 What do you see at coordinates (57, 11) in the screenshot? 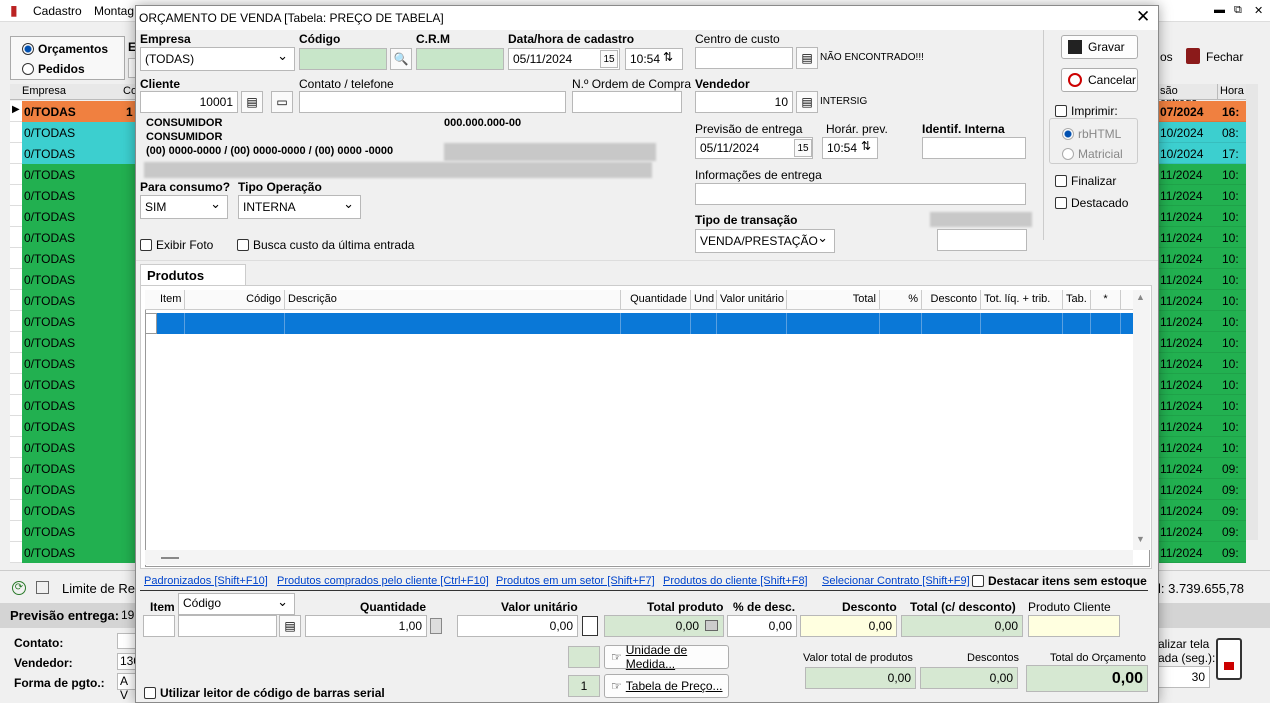
I see `menu-cadastro: Cadastro` at bounding box center [57, 11].